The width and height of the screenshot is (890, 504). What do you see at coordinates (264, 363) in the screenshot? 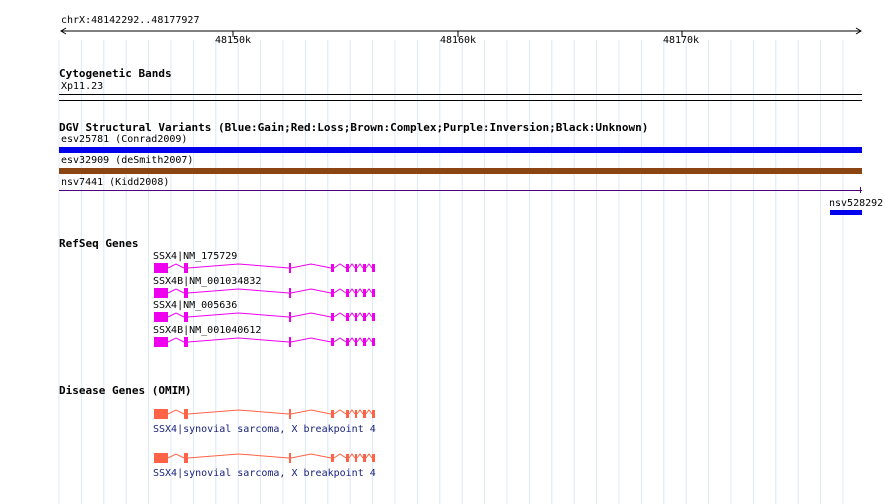
I see `gene-models` at bounding box center [264, 363].